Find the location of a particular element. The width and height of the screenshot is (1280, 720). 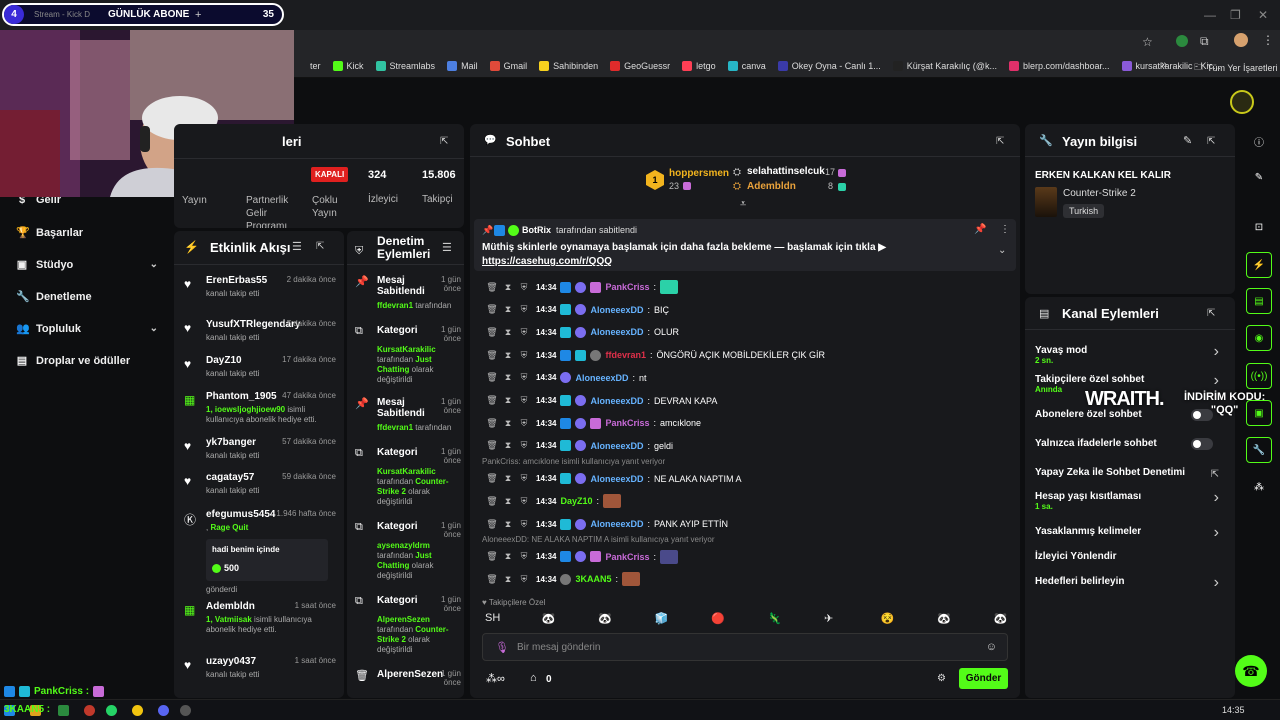

channel-icon: ▣ is located at coordinates (1259, 413).